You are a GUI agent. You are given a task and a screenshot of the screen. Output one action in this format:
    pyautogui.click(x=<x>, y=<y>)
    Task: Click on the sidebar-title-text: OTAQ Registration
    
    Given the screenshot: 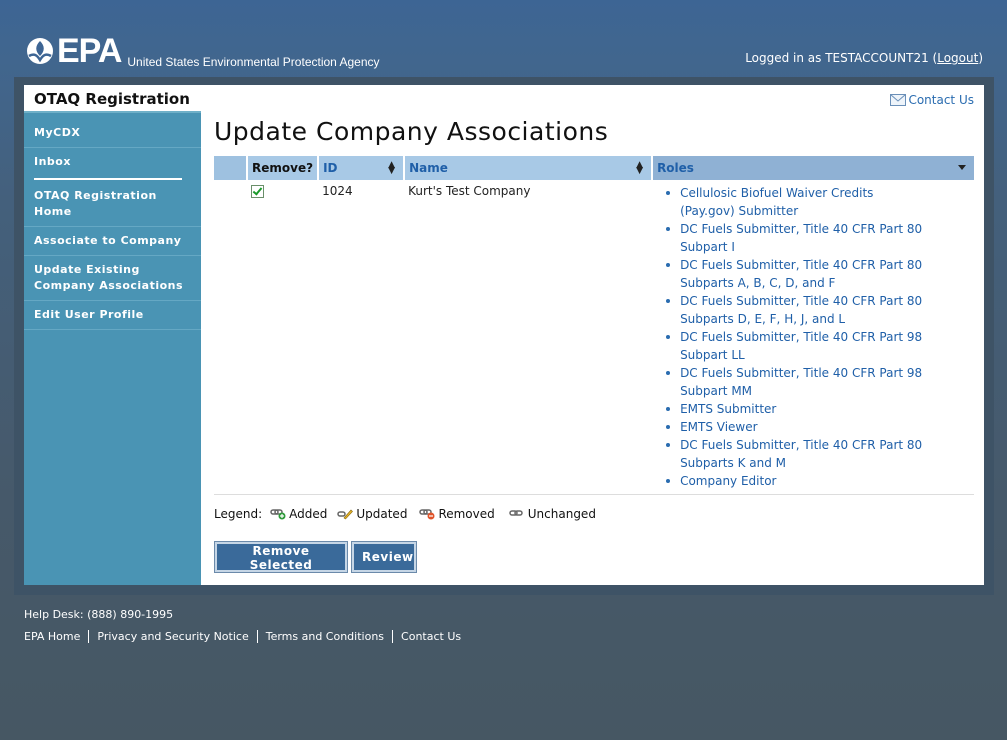 What is the action you would take?
    pyautogui.click(x=112, y=99)
    